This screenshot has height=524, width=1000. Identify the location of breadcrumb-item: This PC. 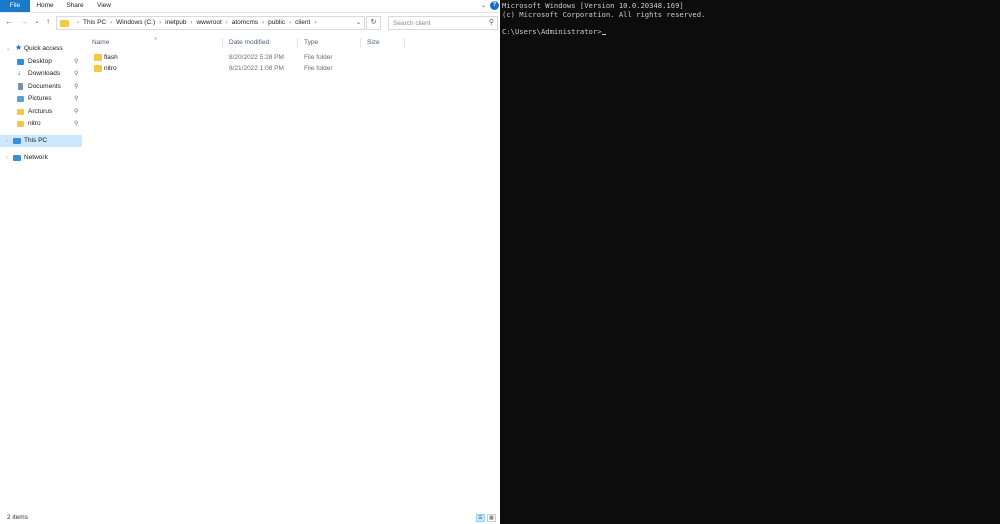
(94, 22).